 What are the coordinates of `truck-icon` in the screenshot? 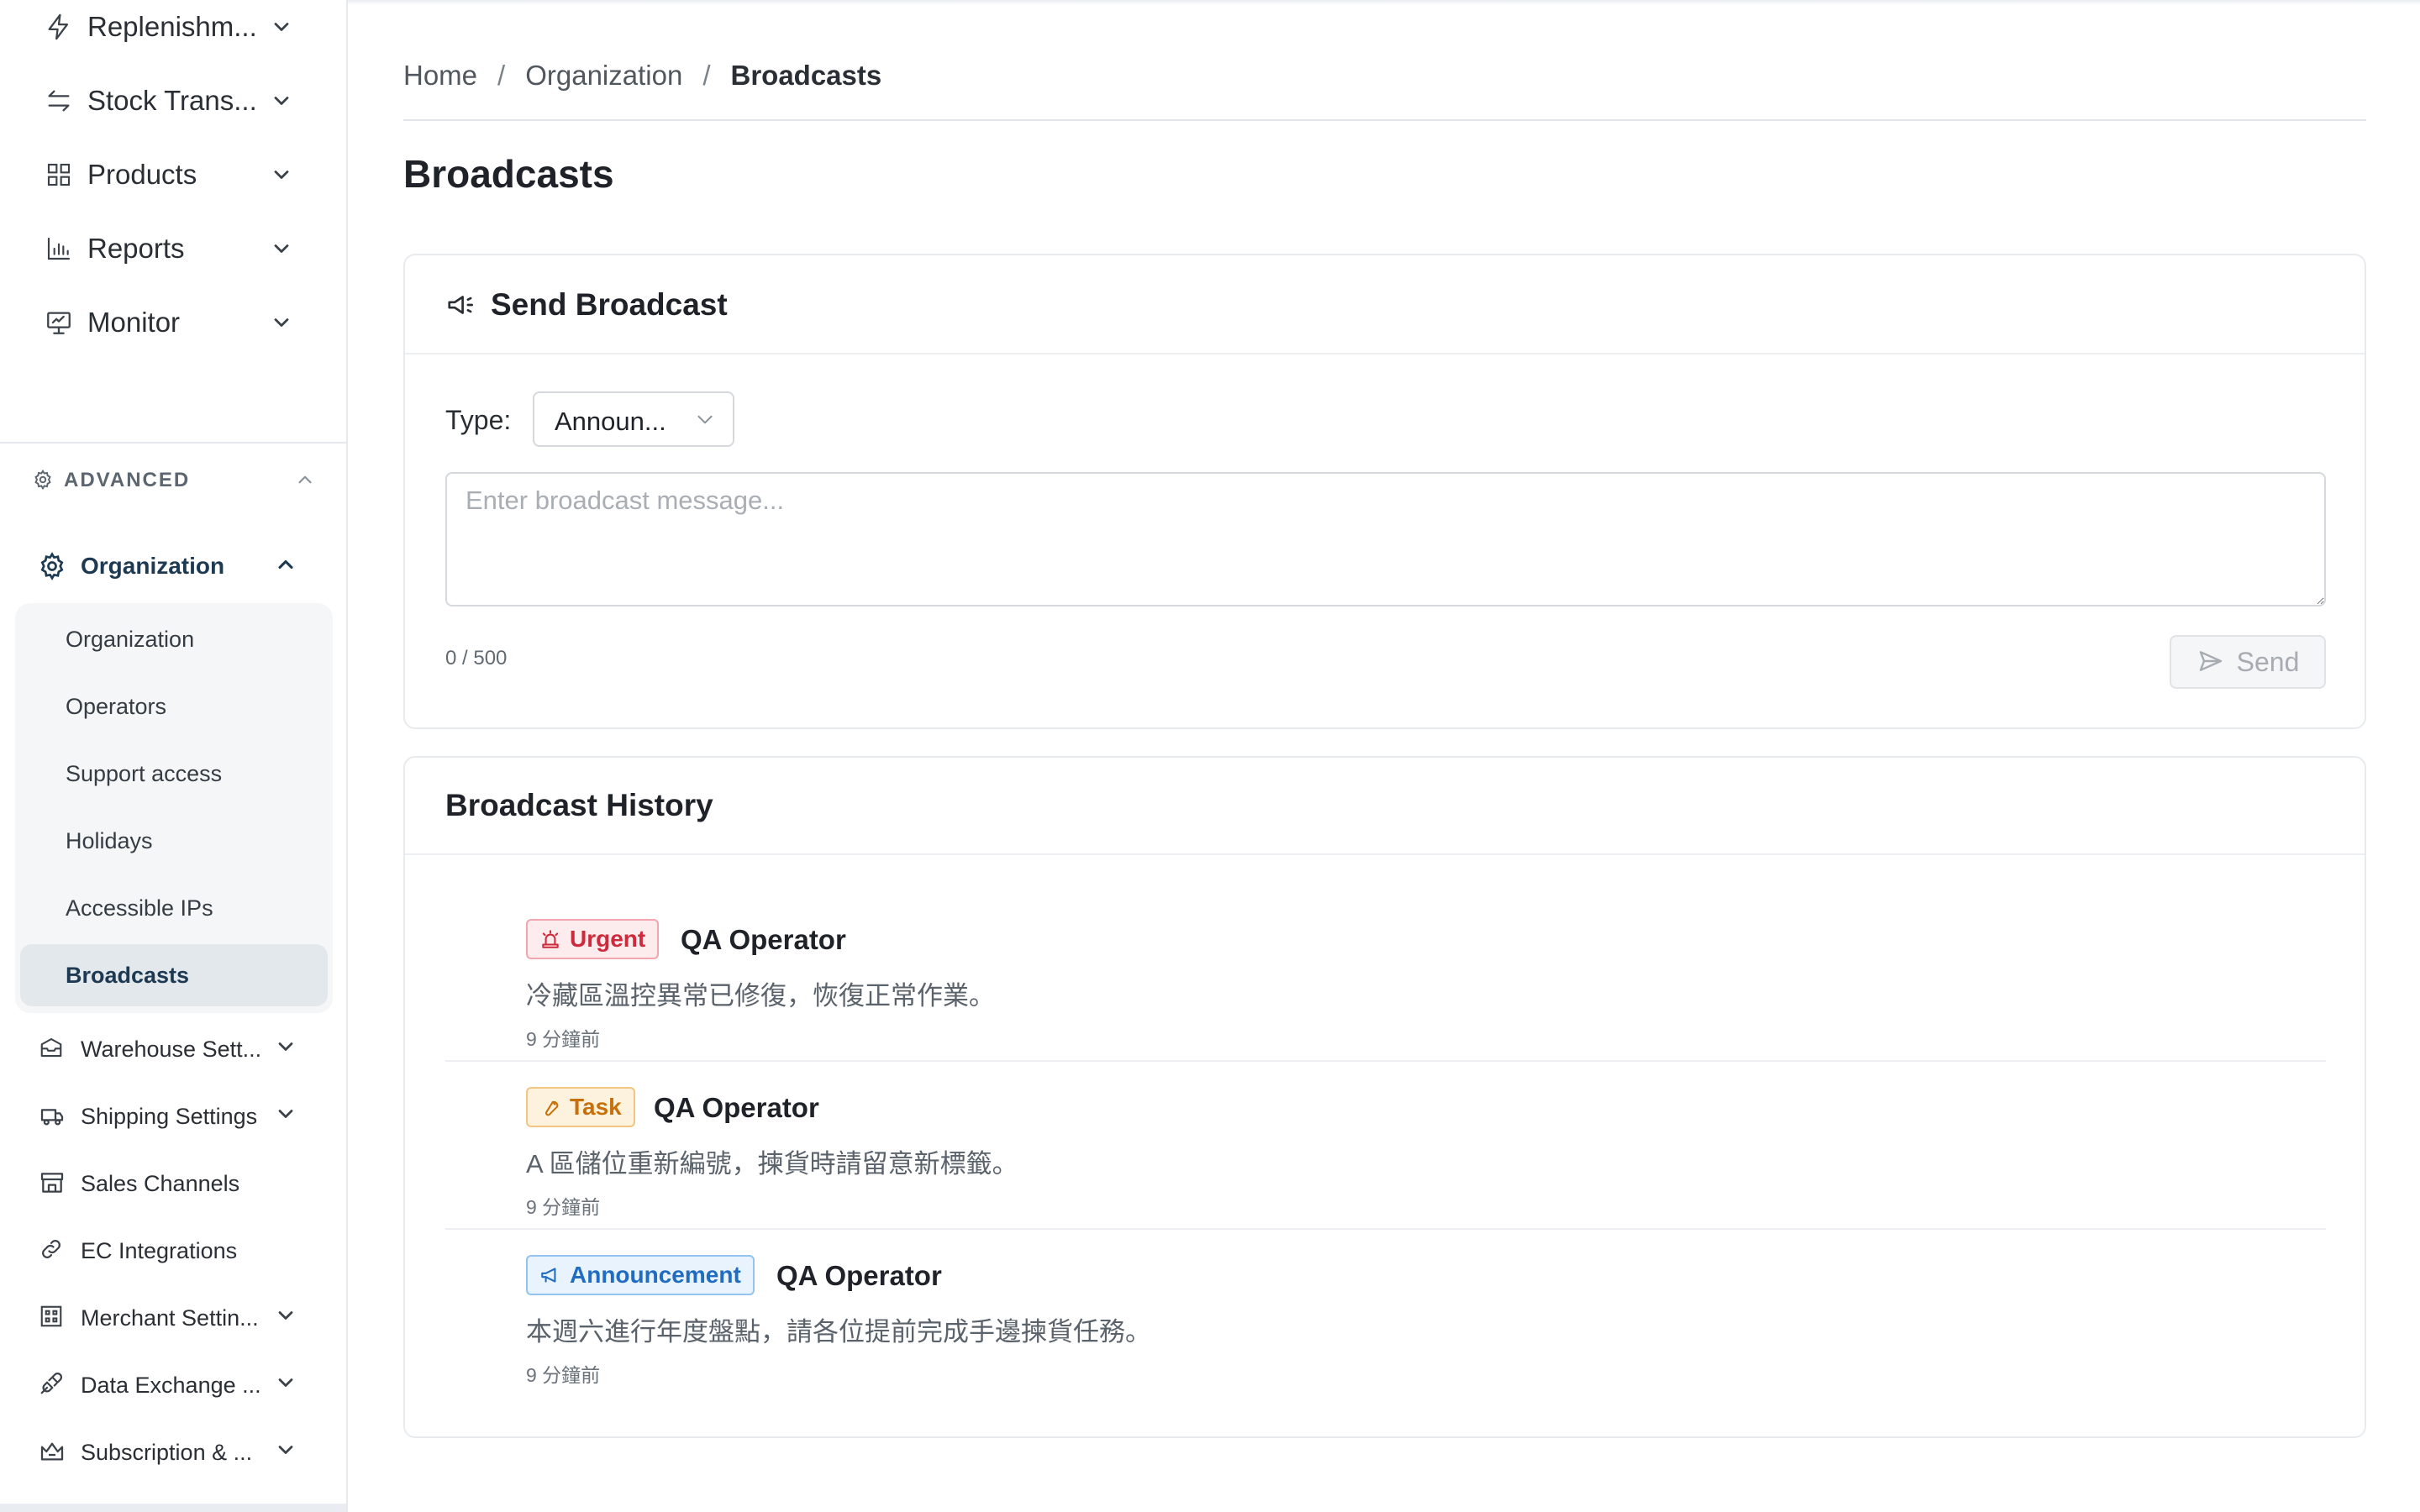 It's located at (53, 1116).